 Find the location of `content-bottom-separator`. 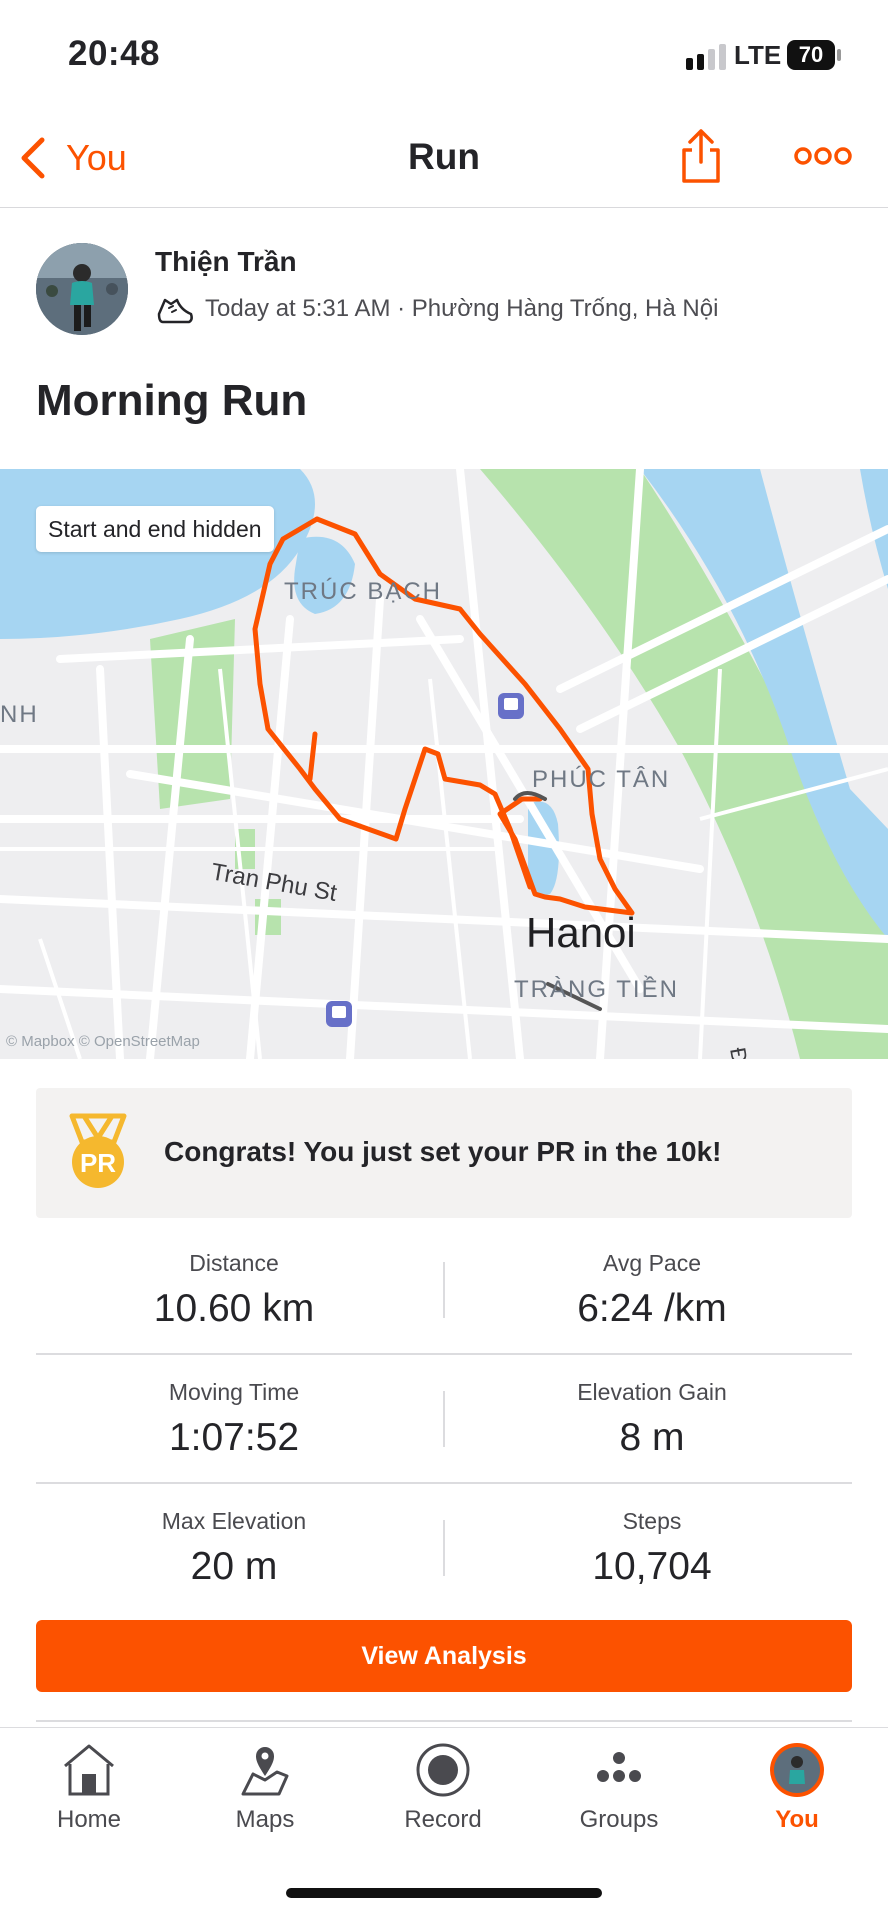

content-bottom-separator is located at coordinates (444, 1721).